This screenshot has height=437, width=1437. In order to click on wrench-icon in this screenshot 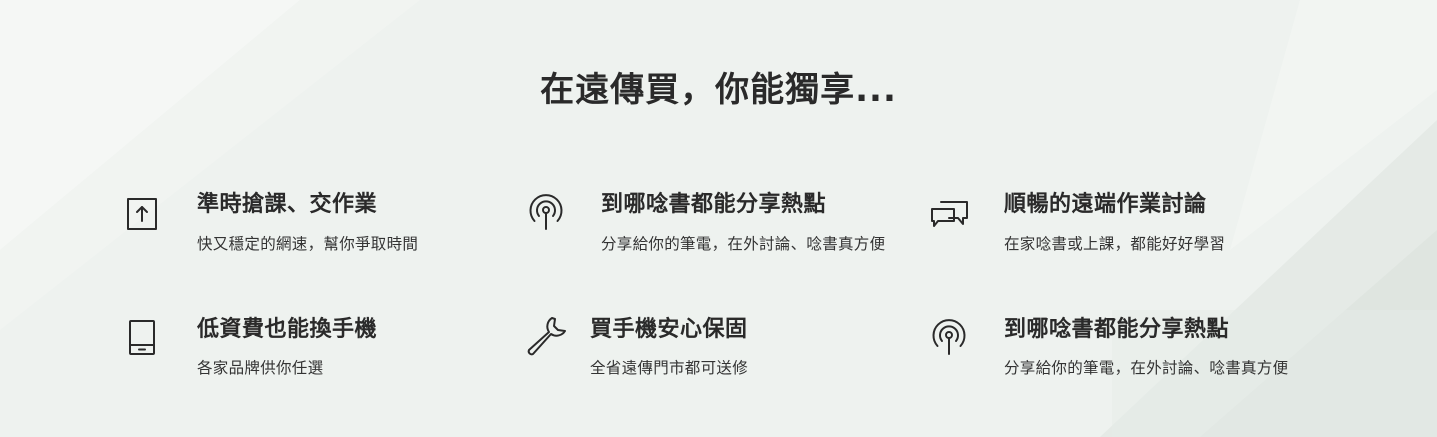, I will do `click(546, 336)`.